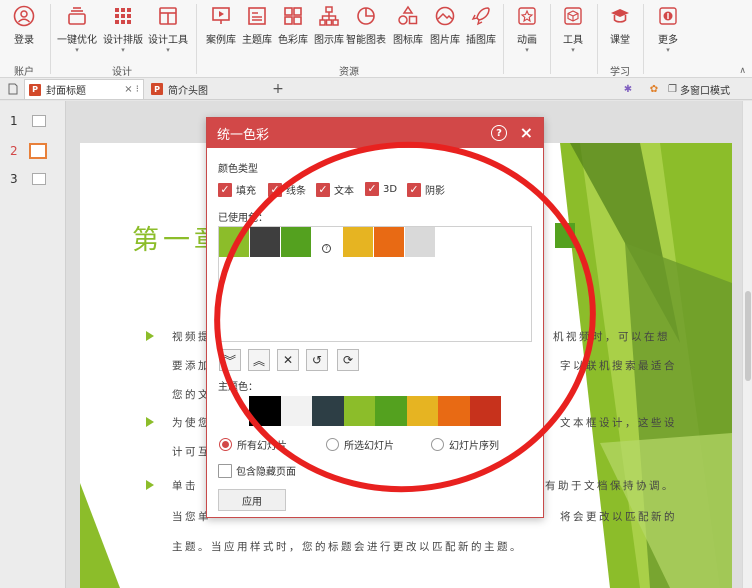  Describe the element at coordinates (131, 89) in the screenshot. I see `close-tab-icon: × ⁝` at that location.